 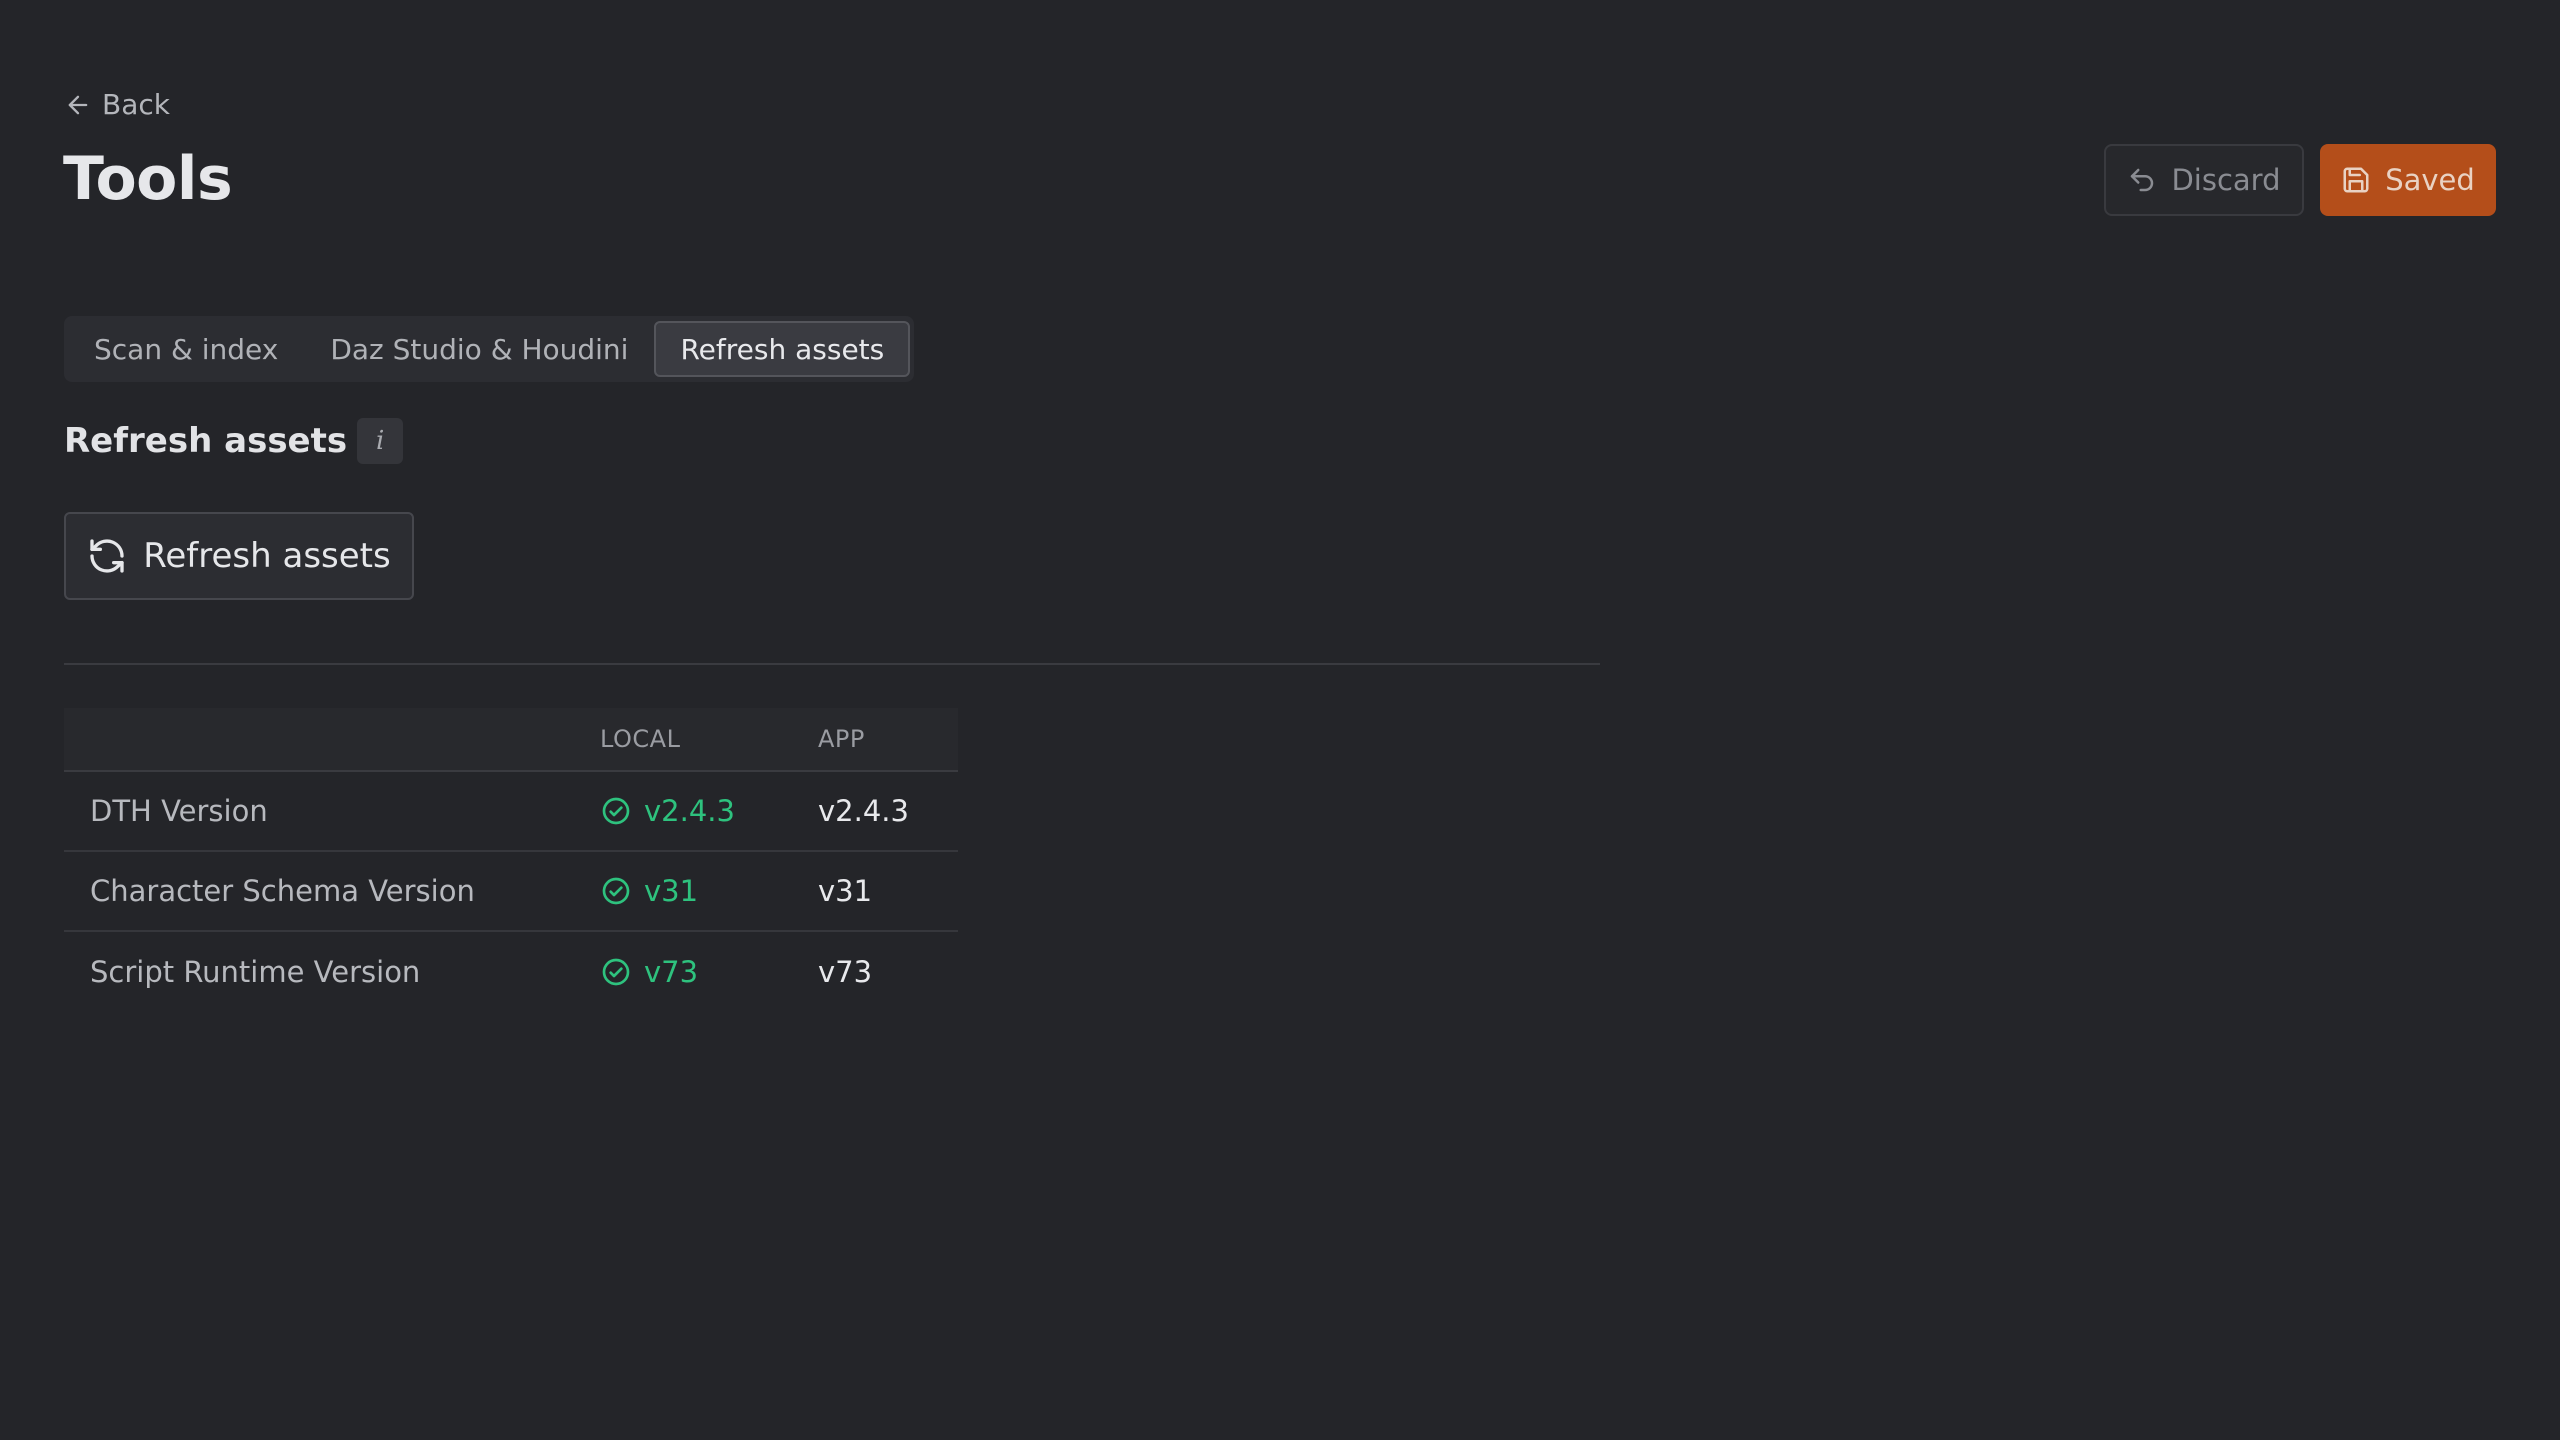 What do you see at coordinates (186, 349) in the screenshot?
I see `tab-scan-index: Scan & index` at bounding box center [186, 349].